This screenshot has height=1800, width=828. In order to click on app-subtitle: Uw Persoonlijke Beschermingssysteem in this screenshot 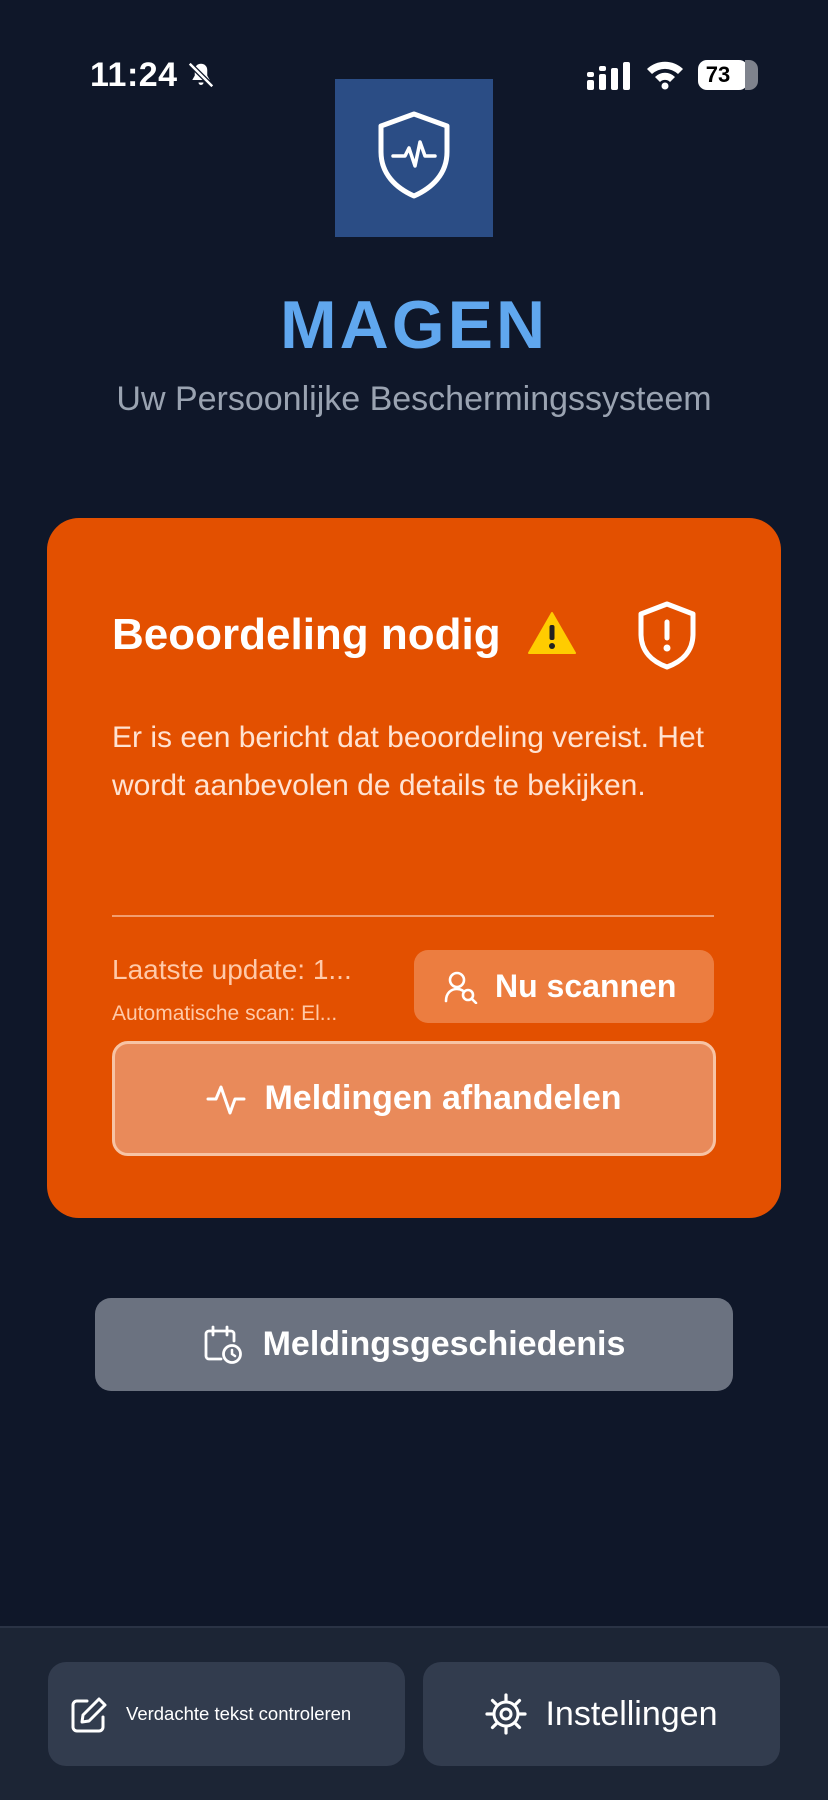, I will do `click(414, 399)`.